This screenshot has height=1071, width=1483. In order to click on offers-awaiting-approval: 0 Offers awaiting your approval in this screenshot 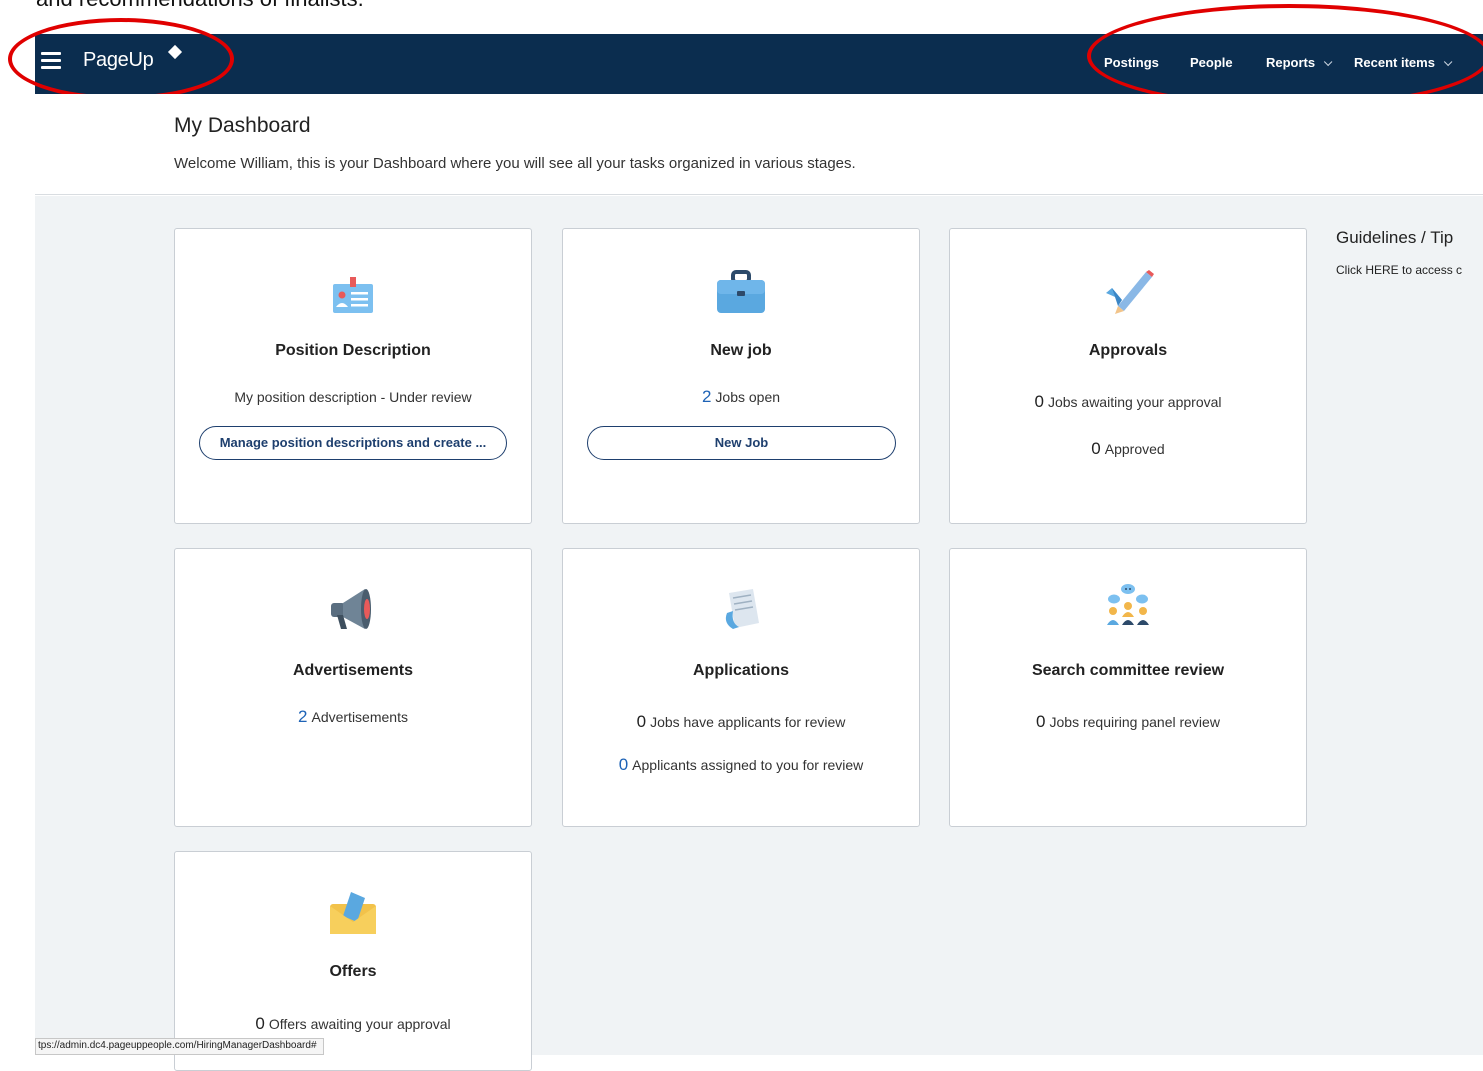, I will do `click(353, 1024)`.